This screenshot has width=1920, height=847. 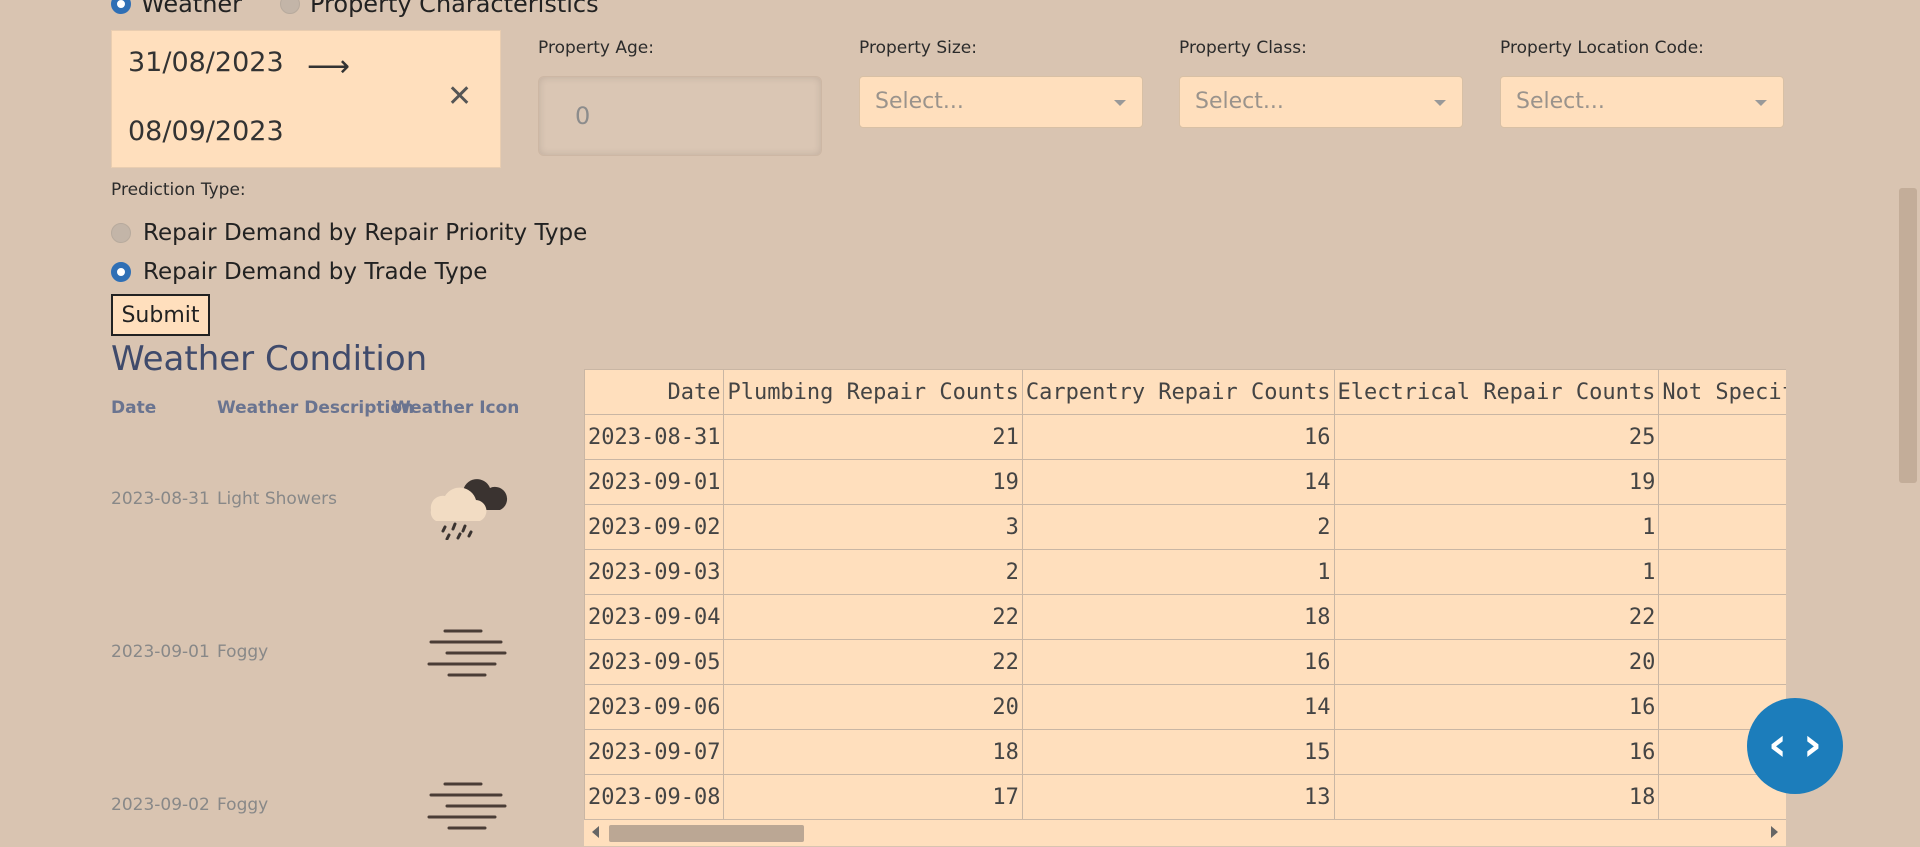 What do you see at coordinates (595, 832) in the screenshot?
I see `scroll-left-icon` at bounding box center [595, 832].